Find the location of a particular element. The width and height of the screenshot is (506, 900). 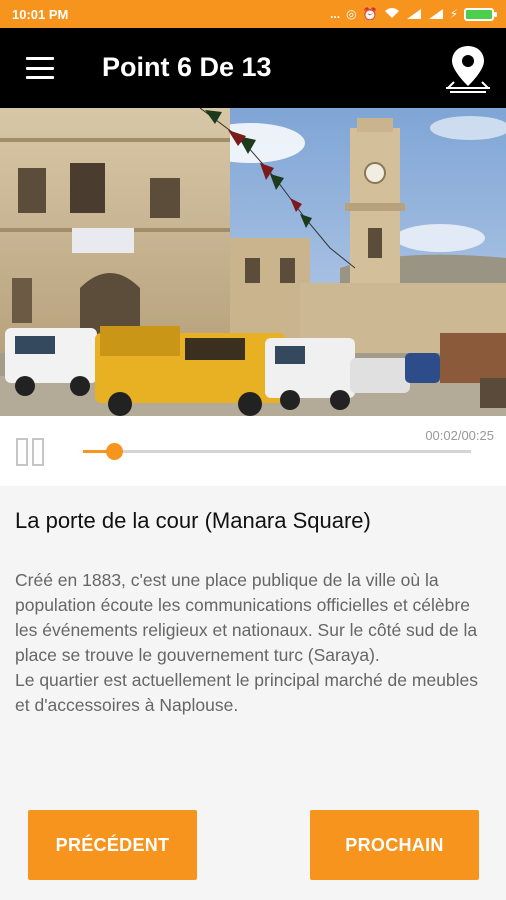

status-time: 10:01 PM is located at coordinates (40, 14).